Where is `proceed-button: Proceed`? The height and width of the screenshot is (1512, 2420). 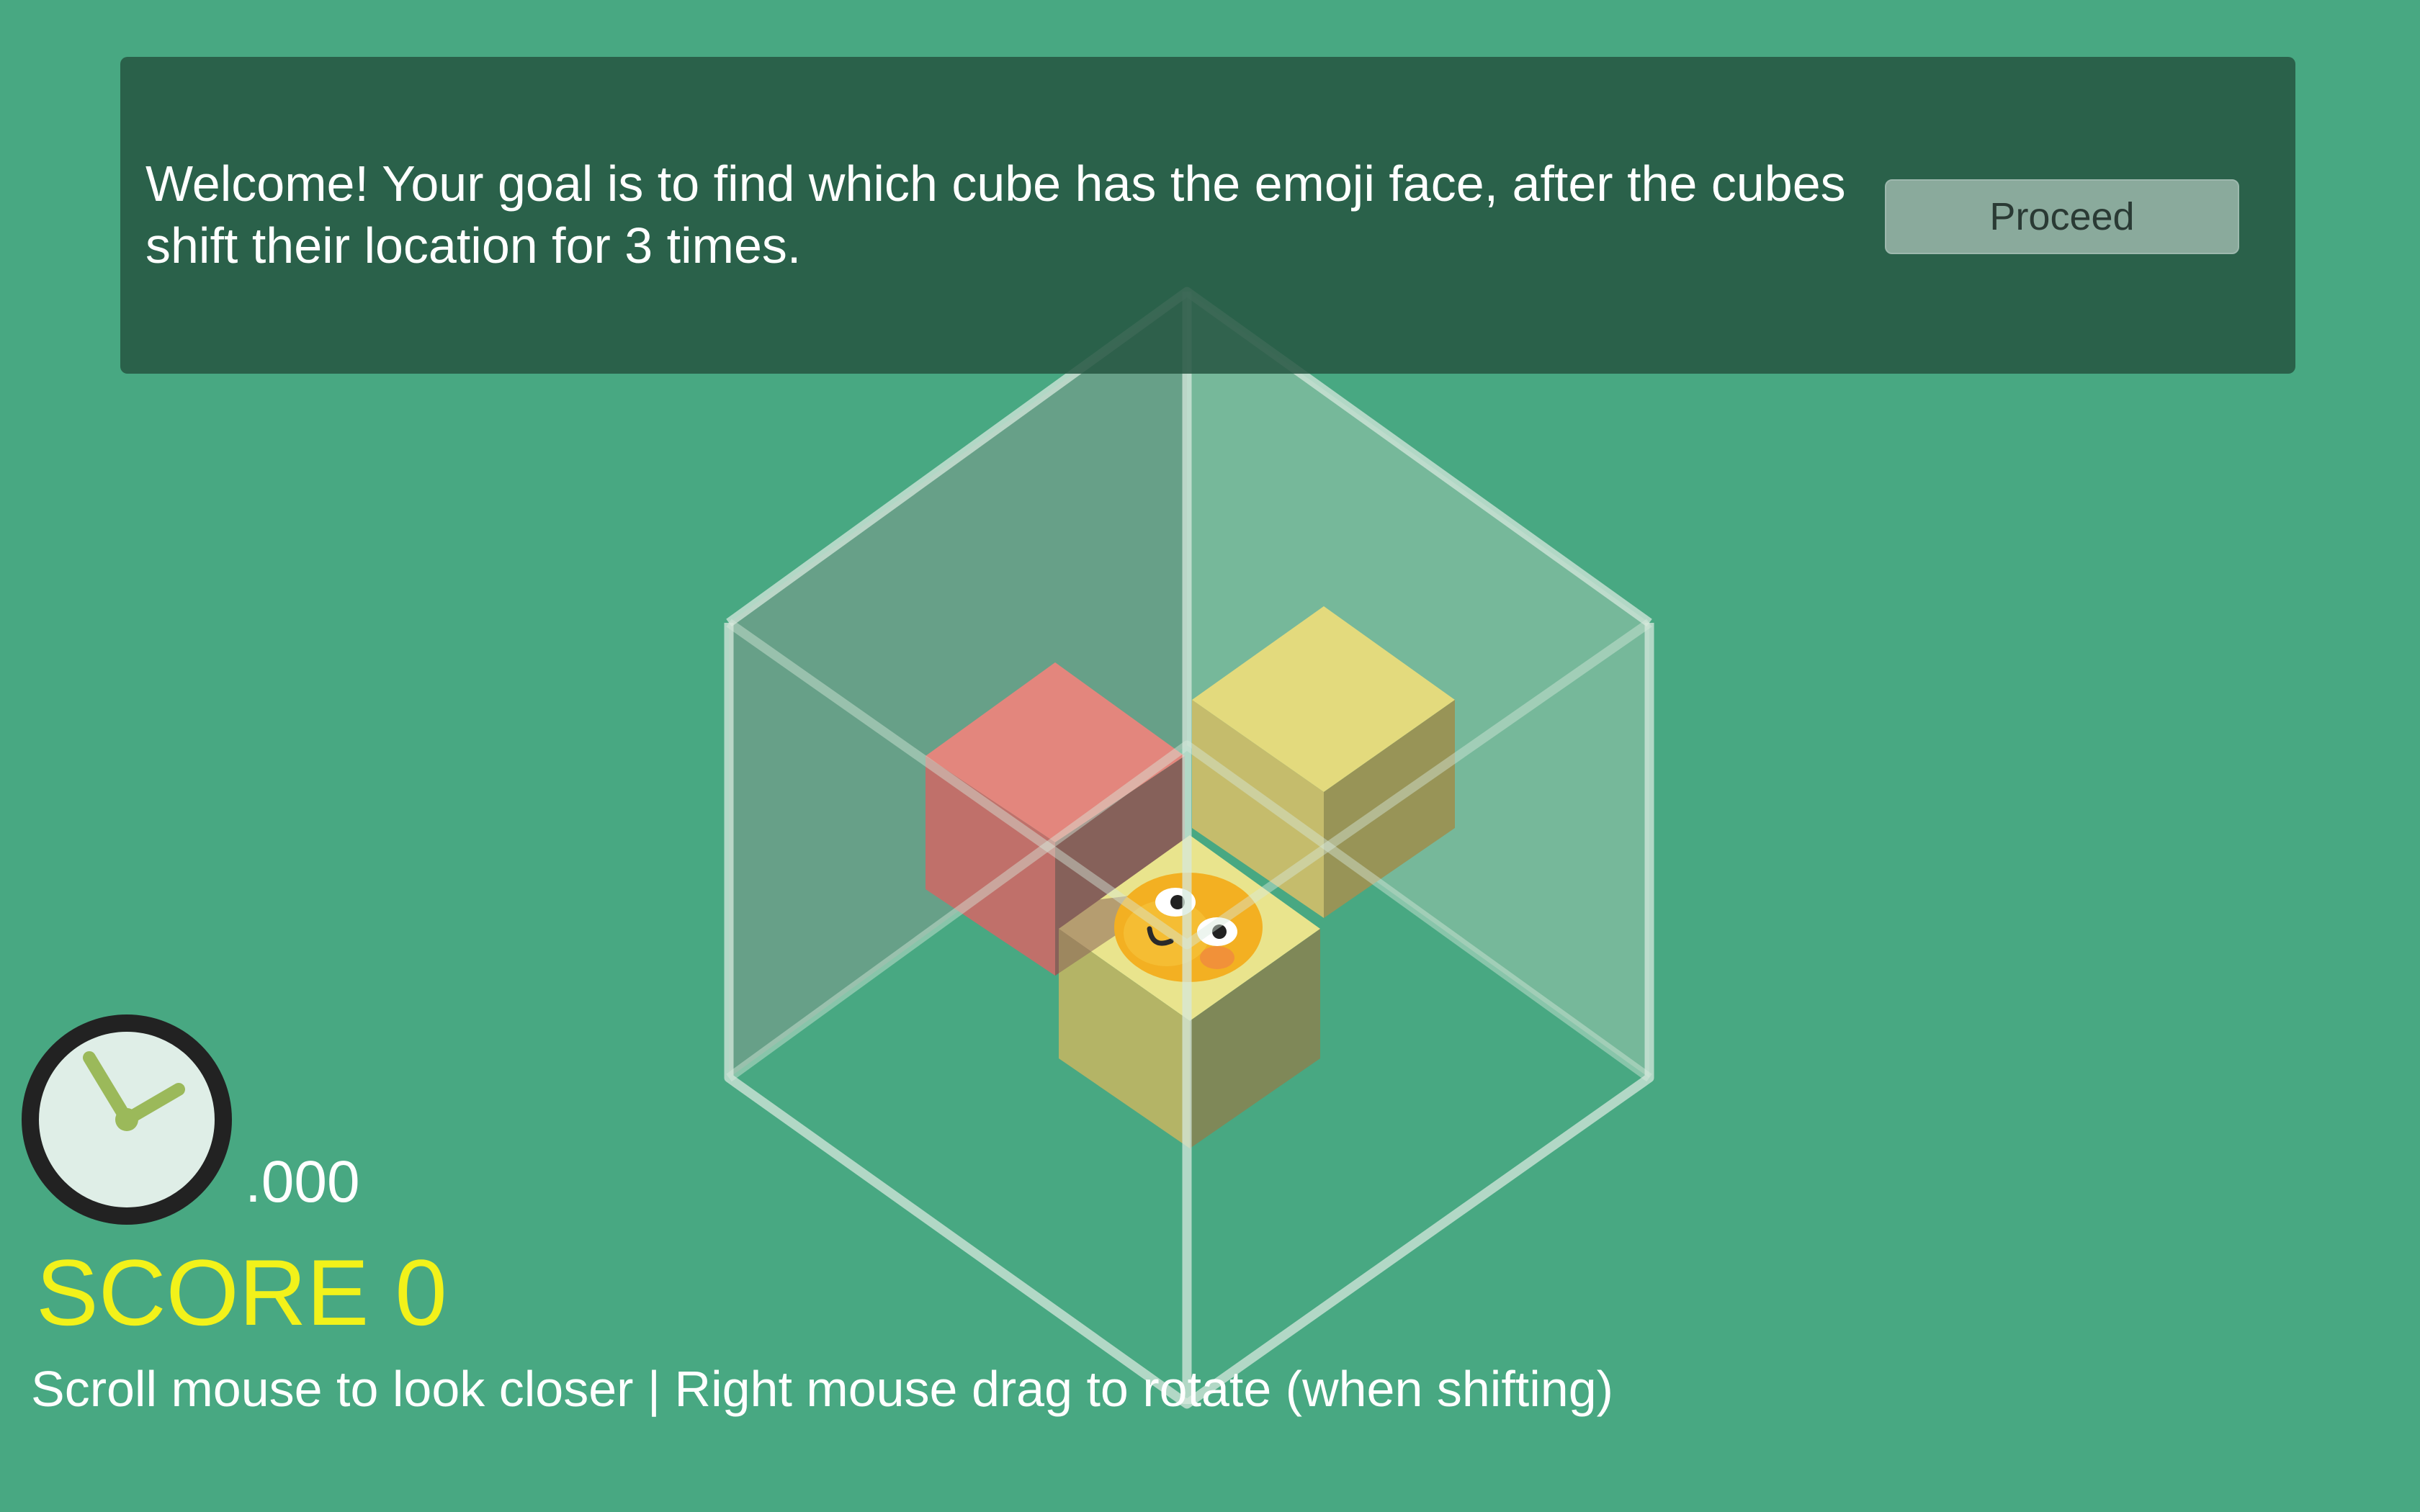 proceed-button: Proceed is located at coordinates (2062, 216).